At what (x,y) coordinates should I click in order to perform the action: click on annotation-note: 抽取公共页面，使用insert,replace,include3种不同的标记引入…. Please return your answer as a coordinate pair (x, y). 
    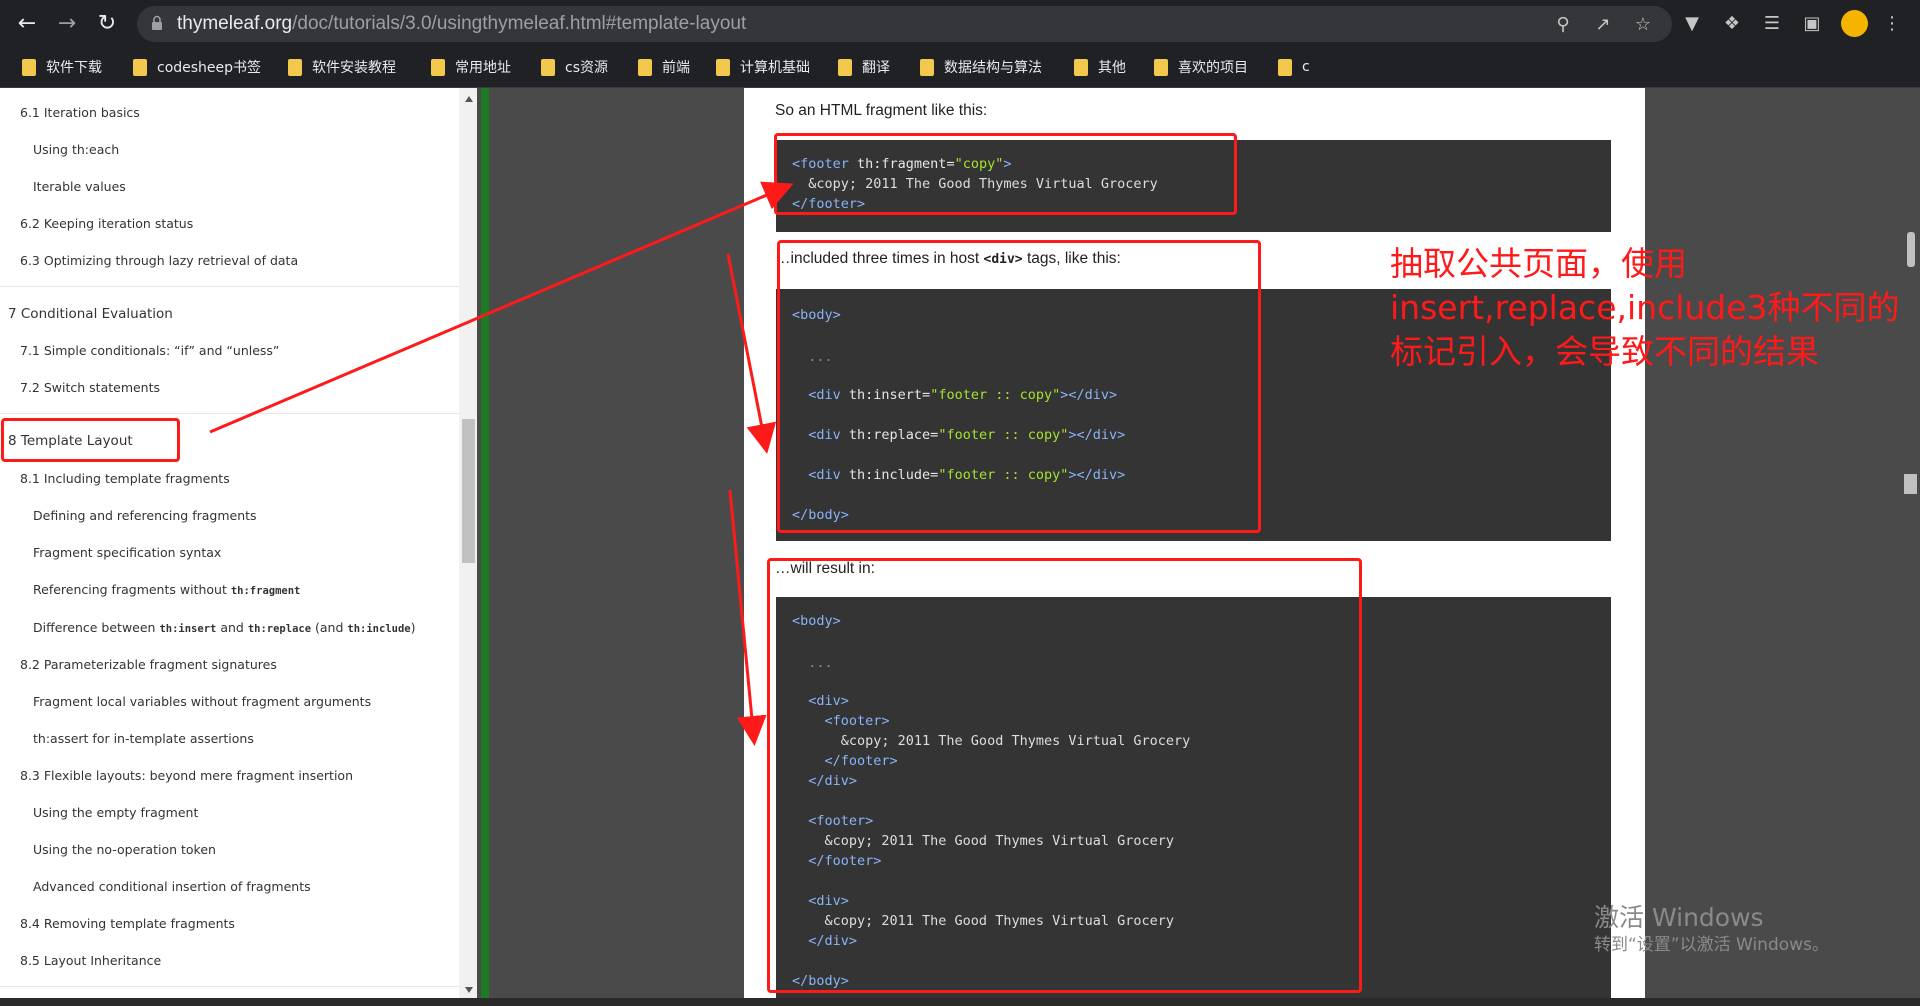
    Looking at the image, I should click on (1645, 307).